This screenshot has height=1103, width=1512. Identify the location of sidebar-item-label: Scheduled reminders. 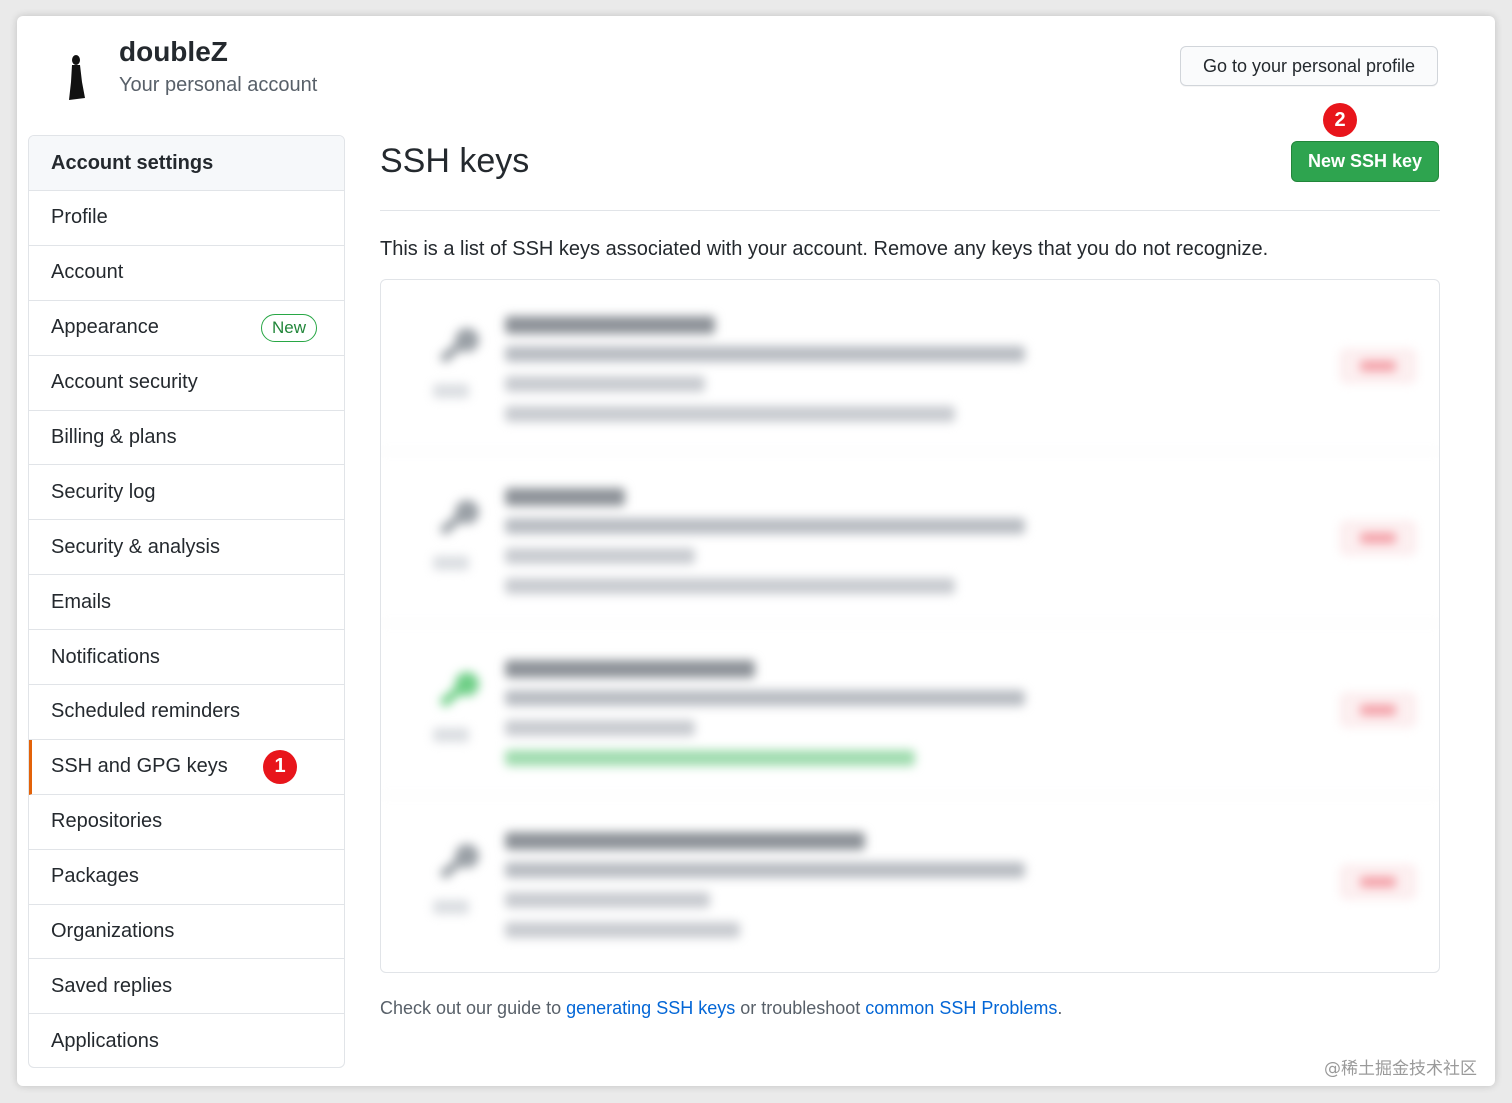
(145, 711).